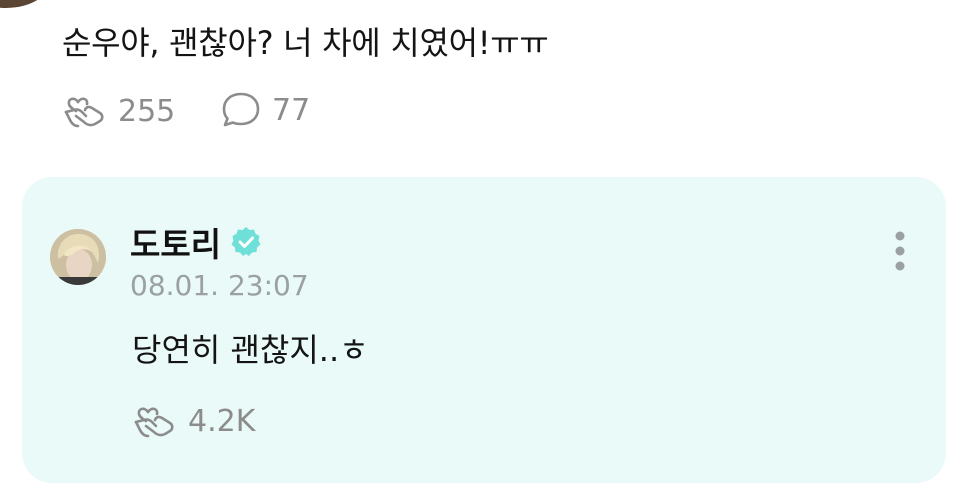 This screenshot has height=501, width=971. Describe the element at coordinates (305, 43) in the screenshot. I see `comment-text: 순우야, 괜찮아? 너 차에 치였어!ㅠㅠ` at that location.